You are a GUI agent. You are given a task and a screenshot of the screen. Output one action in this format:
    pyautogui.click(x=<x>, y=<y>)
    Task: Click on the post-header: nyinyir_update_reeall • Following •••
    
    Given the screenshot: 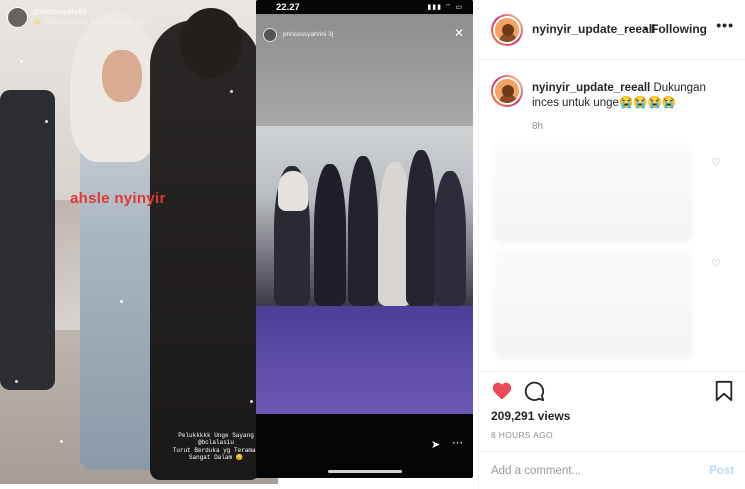 What is the action you would take?
    pyautogui.click(x=612, y=30)
    